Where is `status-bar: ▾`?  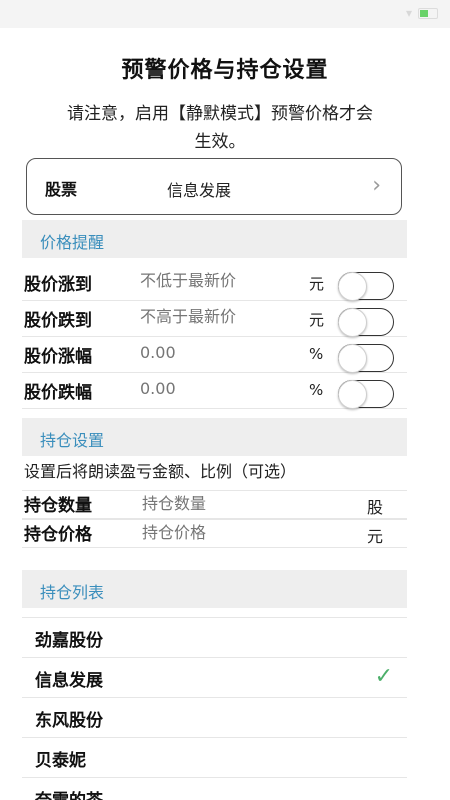 status-bar: ▾ is located at coordinates (225, 14).